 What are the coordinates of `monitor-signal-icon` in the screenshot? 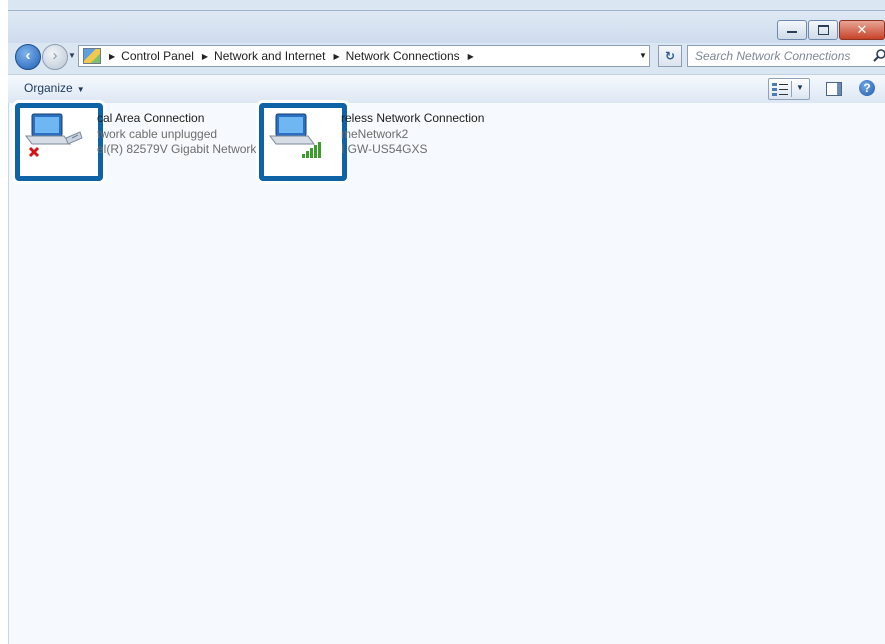 It's located at (295, 135).